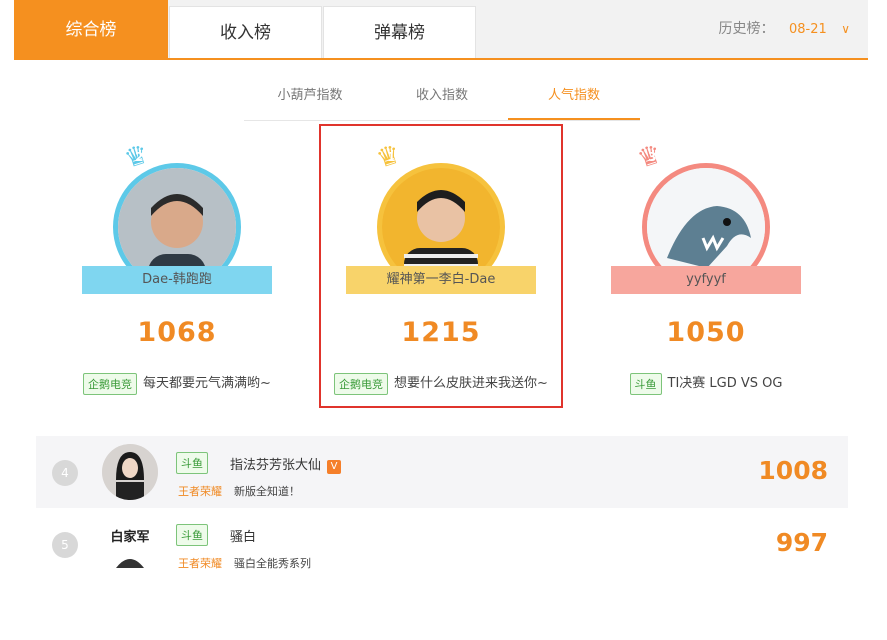 The image size is (887, 640). What do you see at coordinates (574, 119) in the screenshot?
I see `active-subtab-underline` at bounding box center [574, 119].